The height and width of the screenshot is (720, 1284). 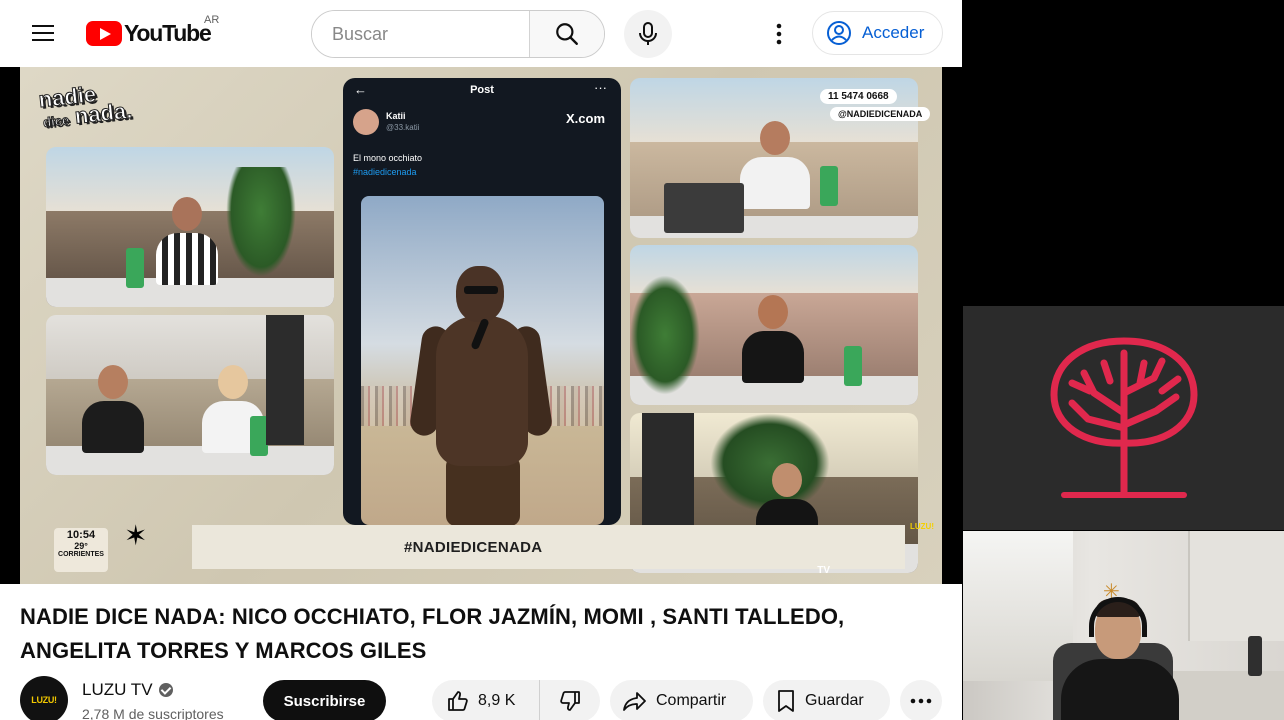 I want to click on webcam-panel: ✳, so click(x=1123, y=625).